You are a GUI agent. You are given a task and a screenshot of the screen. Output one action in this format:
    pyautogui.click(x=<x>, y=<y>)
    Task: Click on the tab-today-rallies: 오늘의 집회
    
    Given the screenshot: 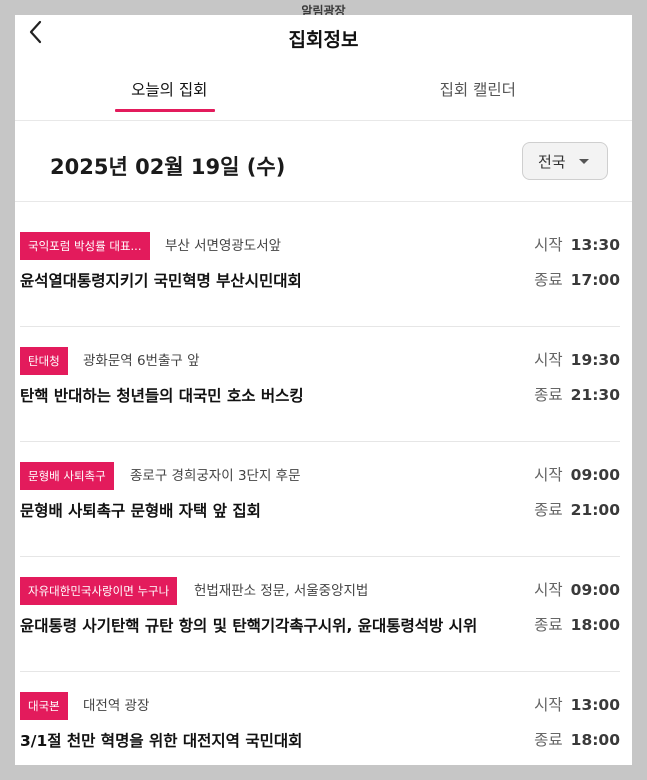 What is the action you would take?
    pyautogui.click(x=169, y=92)
    